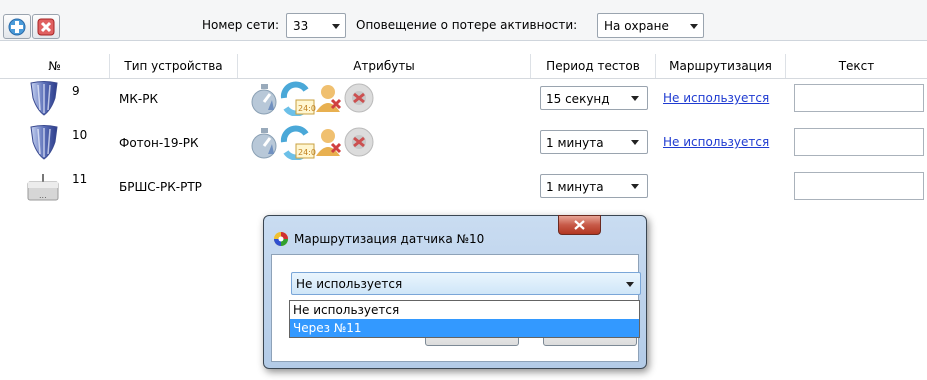 The width and height of the screenshot is (927, 380). Describe the element at coordinates (241, 25) in the screenshot. I see `network-number-label: Номер сети:` at that location.